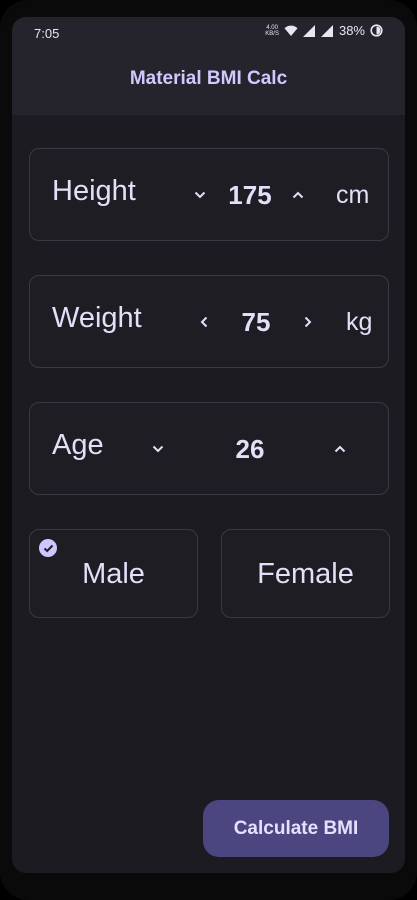 The width and height of the screenshot is (417, 900). Describe the element at coordinates (256, 322) in the screenshot. I see `weight-value: 75` at that location.